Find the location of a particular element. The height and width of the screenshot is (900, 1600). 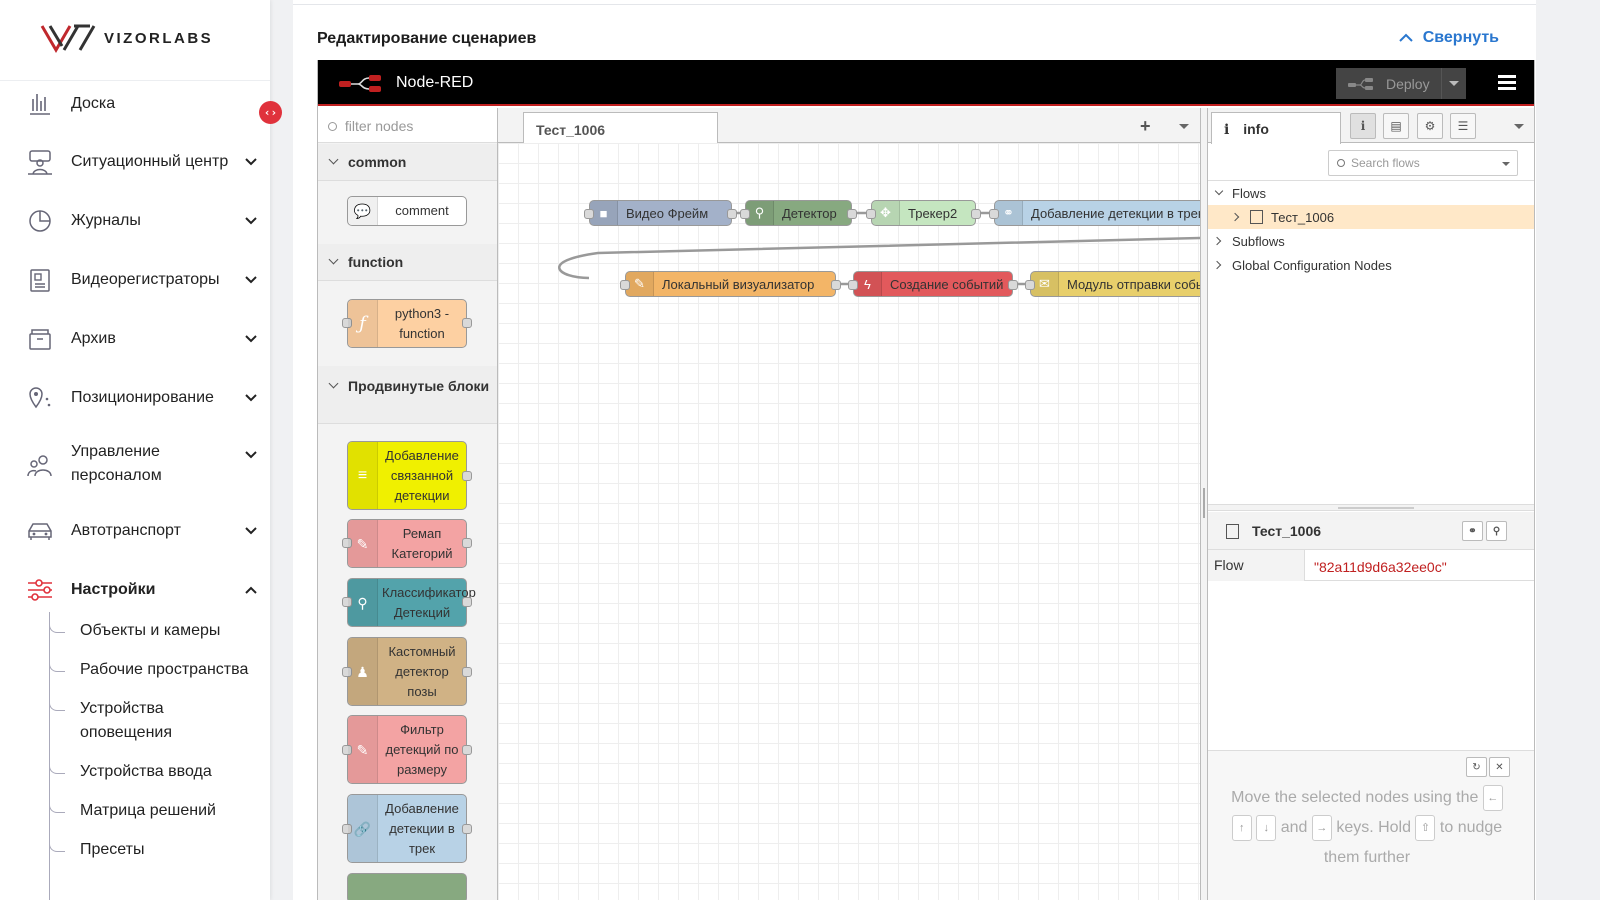

brush-icon: ✎ is located at coordinates (640, 284).